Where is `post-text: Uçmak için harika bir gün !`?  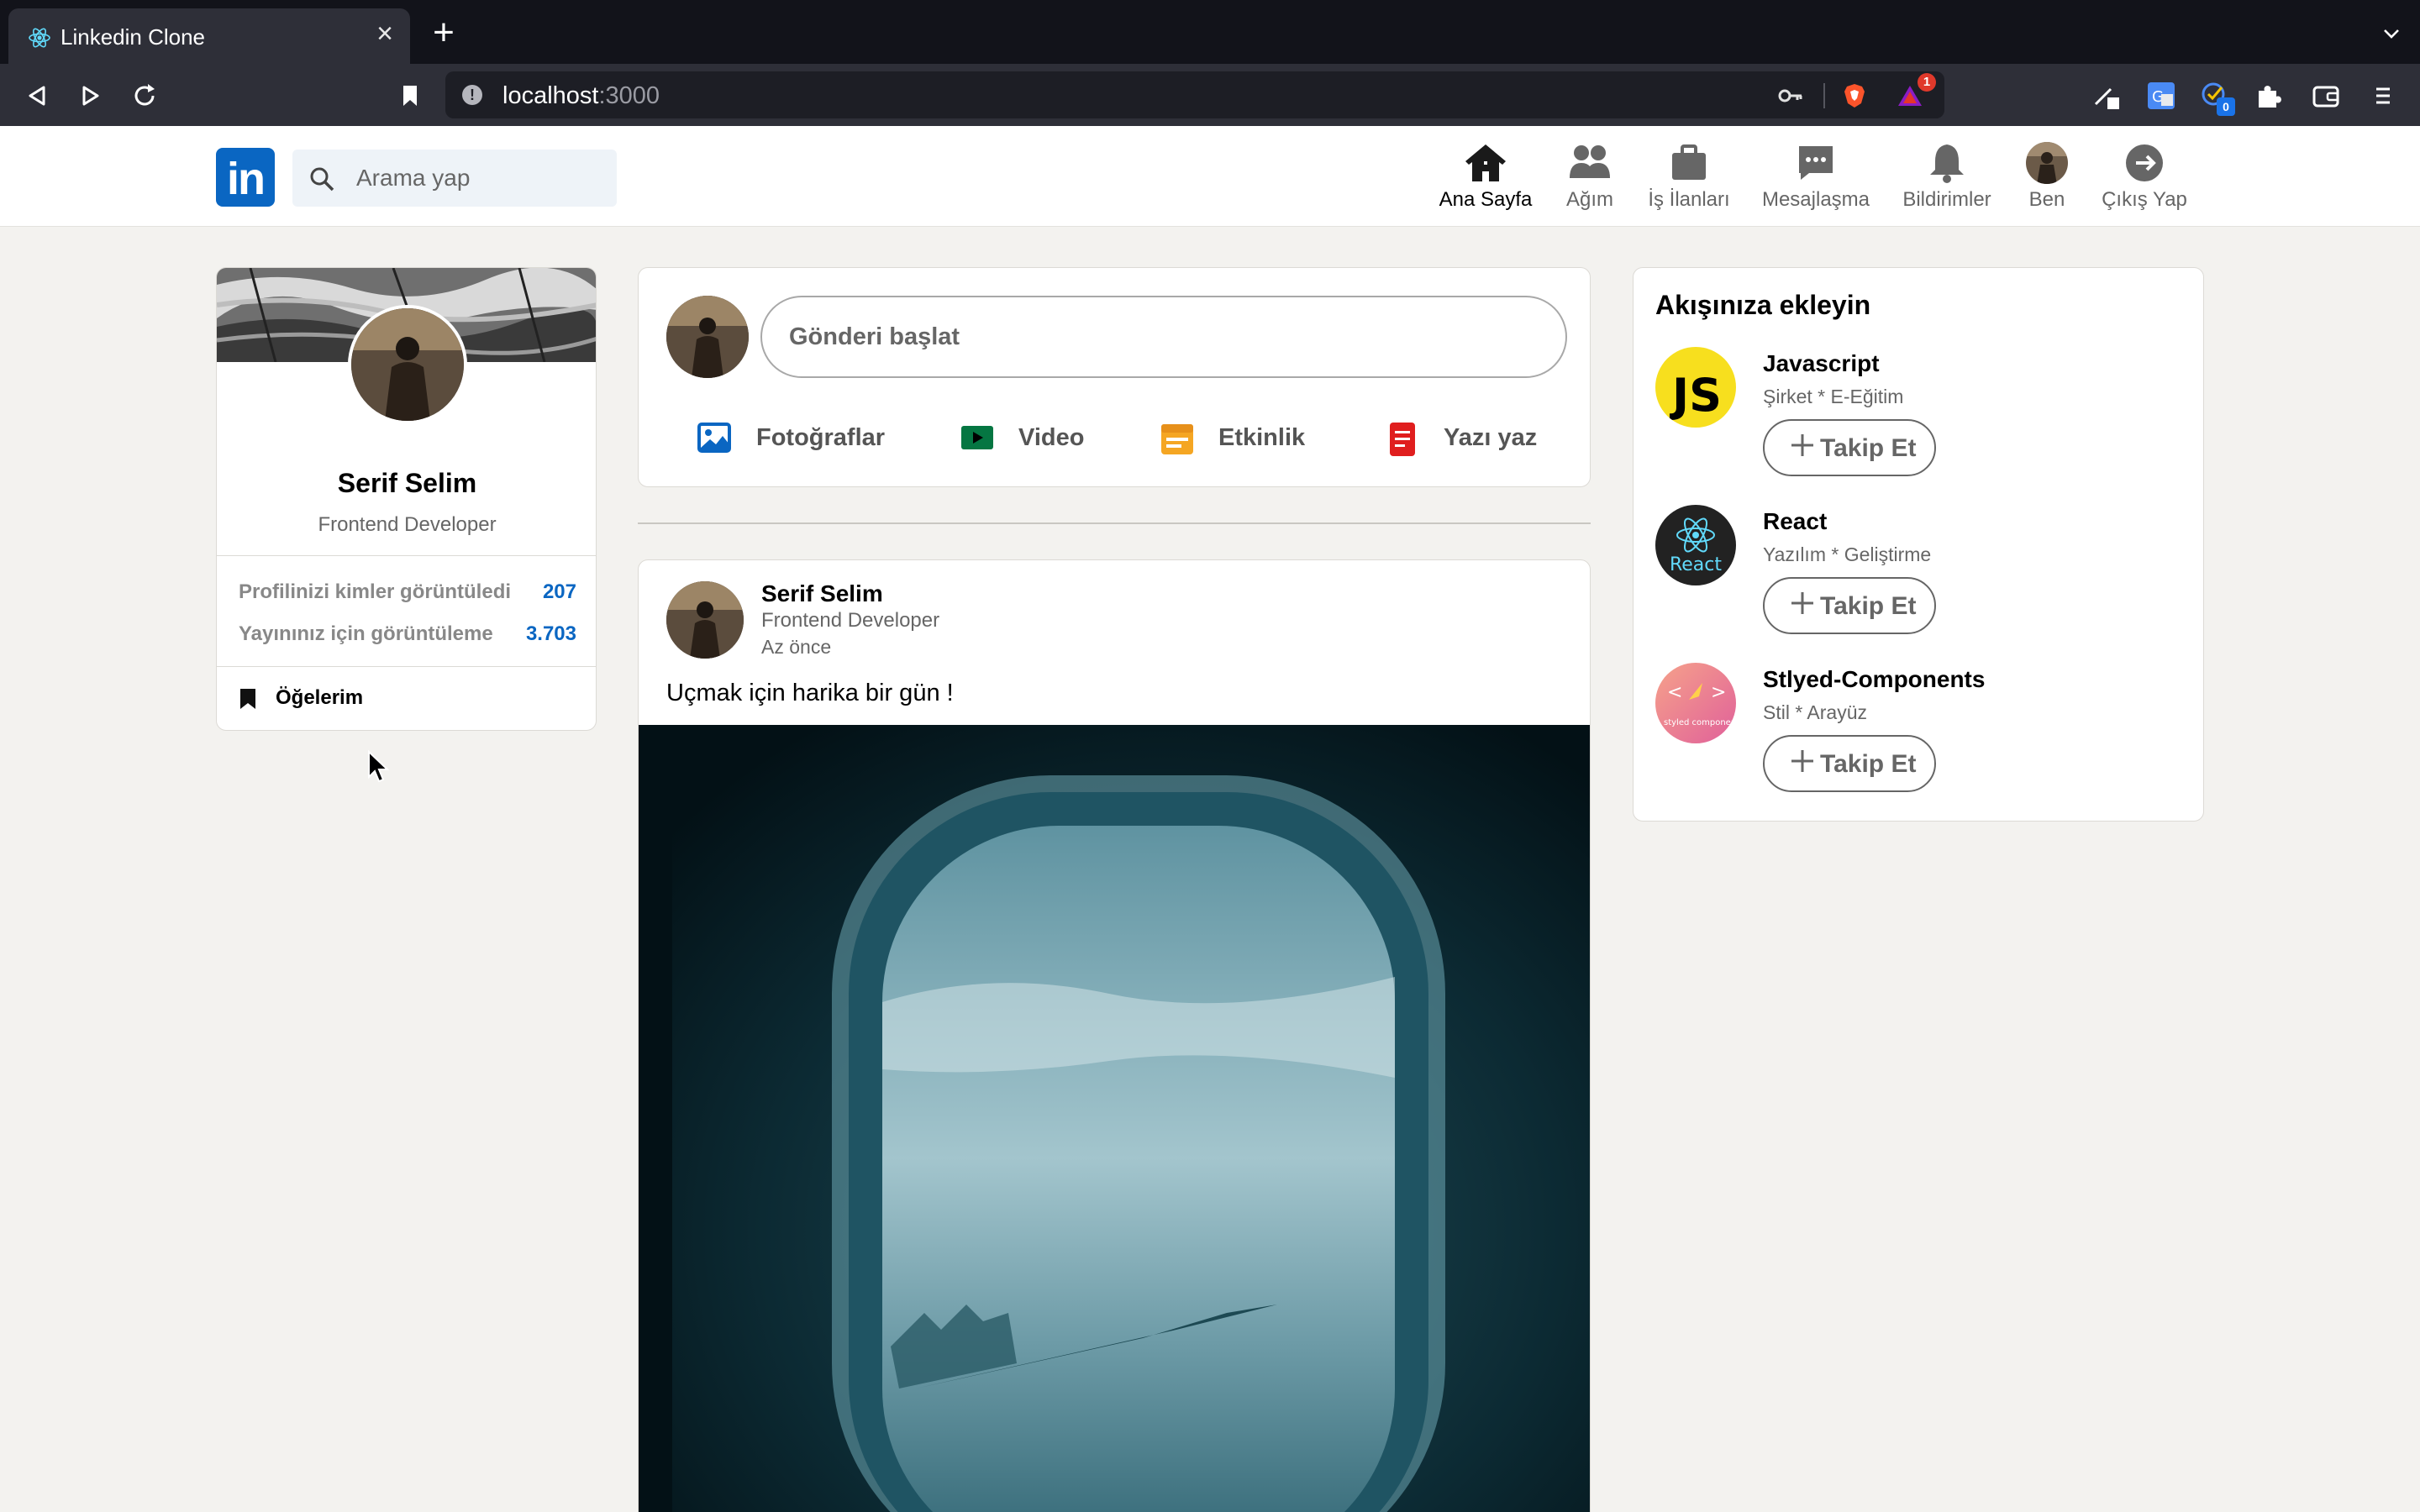
post-text: Uçmak için harika bir gün ! is located at coordinates (810, 693).